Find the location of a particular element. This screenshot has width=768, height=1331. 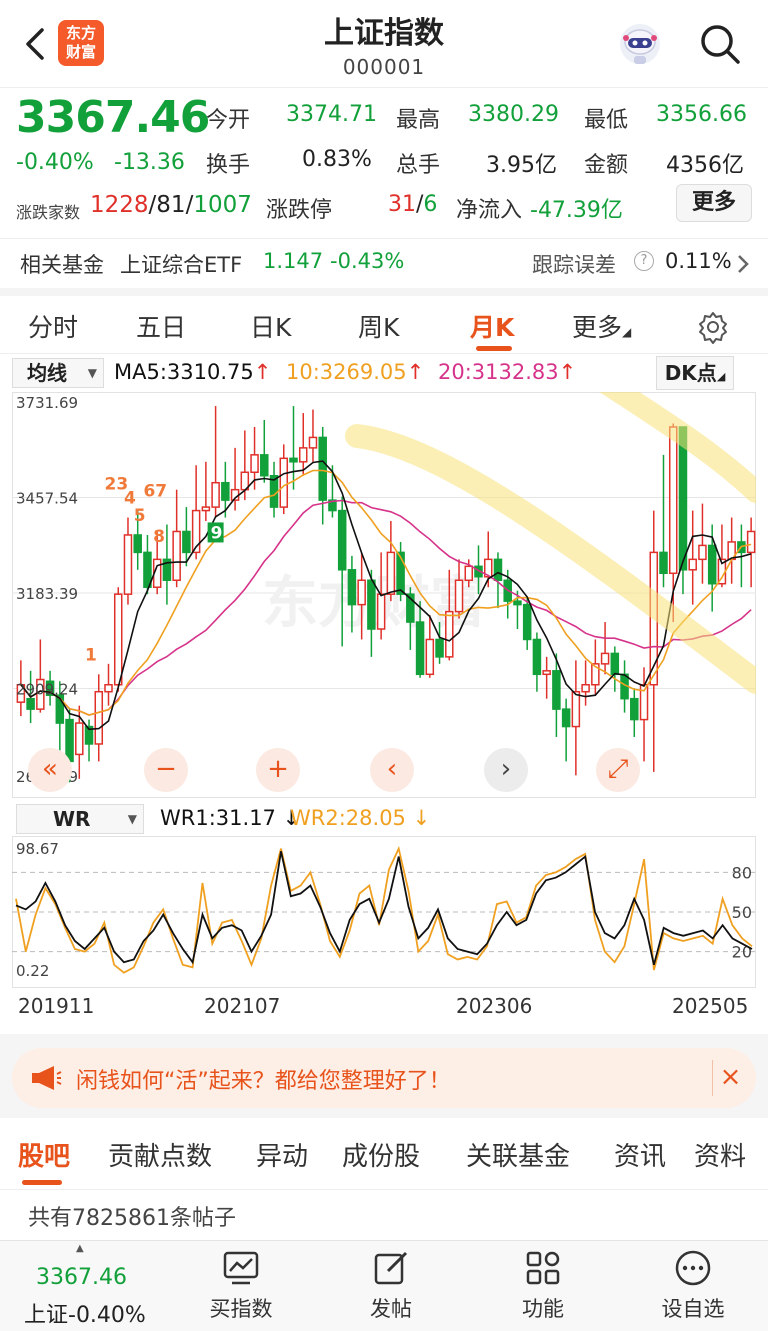

amount-value: 4356亿 is located at coordinates (705, 165).